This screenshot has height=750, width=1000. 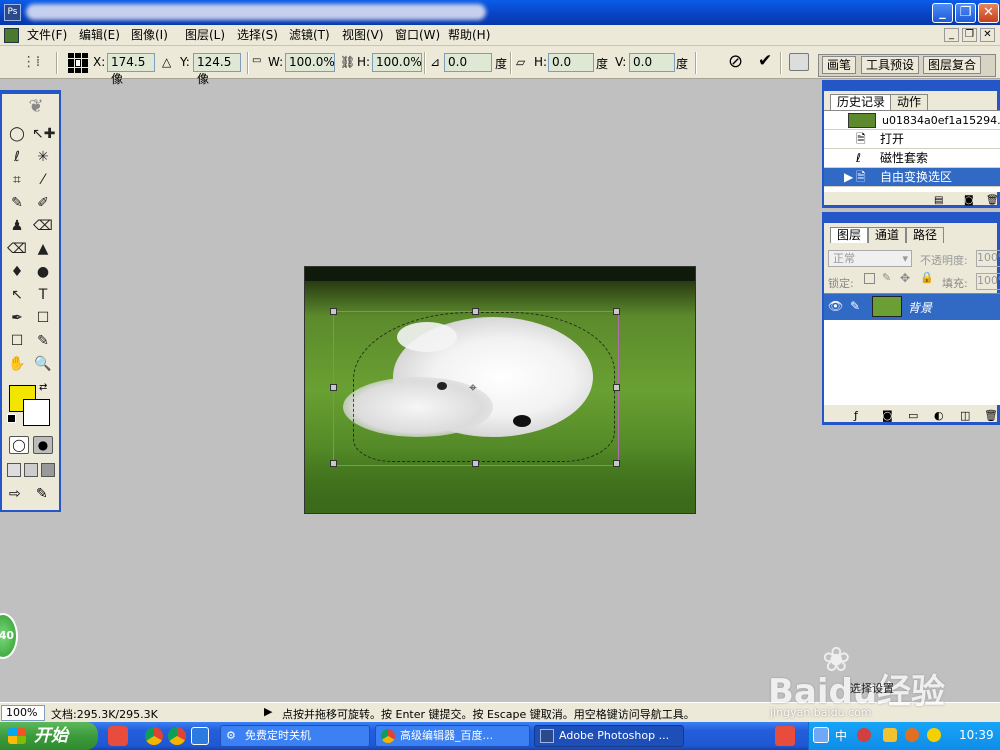 What do you see at coordinates (17, 272) in the screenshot?
I see `blur-tool-icon: ♦` at bounding box center [17, 272].